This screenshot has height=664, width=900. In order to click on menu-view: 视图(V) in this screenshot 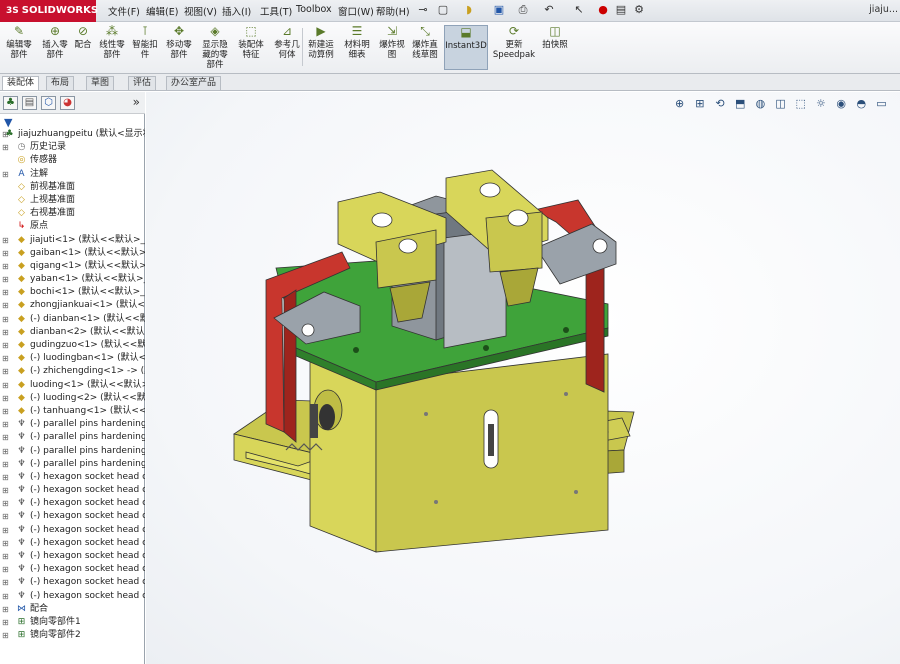, I will do `click(200, 11)`.